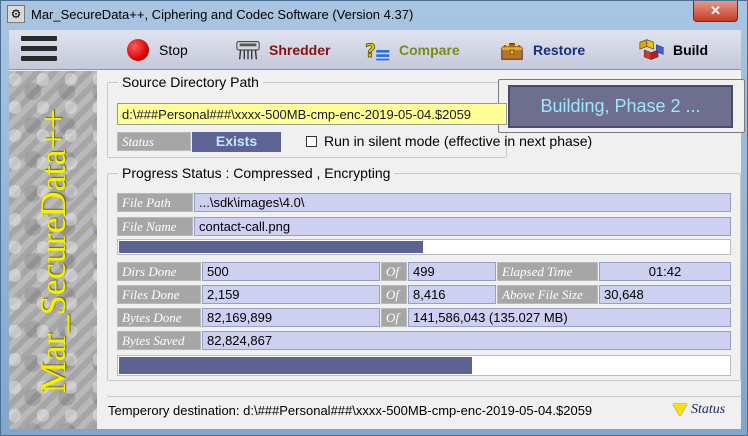 This screenshot has width=748, height=436. What do you see at coordinates (291, 271) in the screenshot?
I see `dirs-done-value: 500` at bounding box center [291, 271].